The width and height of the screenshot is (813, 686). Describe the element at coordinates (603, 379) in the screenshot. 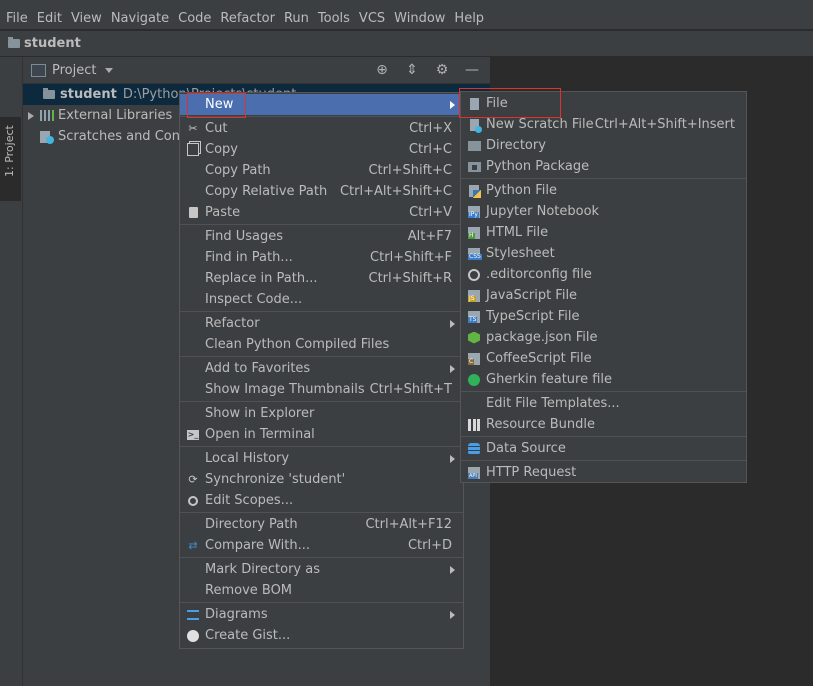

I see `submenu-item-gherkin-feature-file: Gherkin feature file` at that location.